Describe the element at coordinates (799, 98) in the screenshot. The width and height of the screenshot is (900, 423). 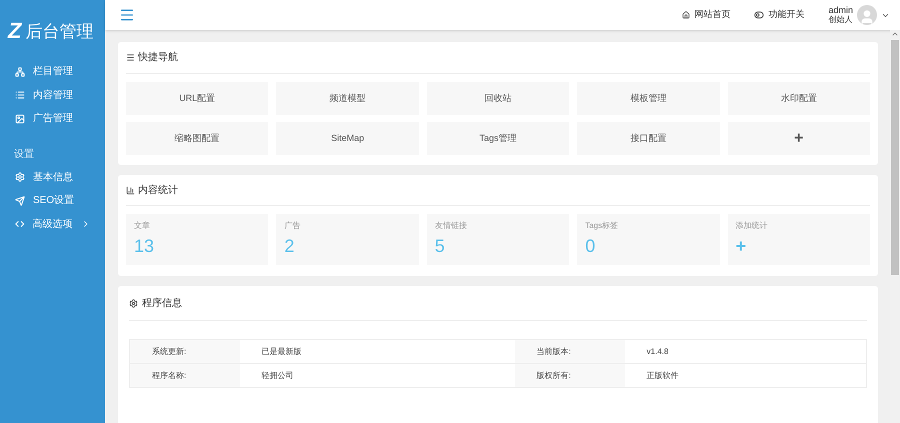
I see `nav-tile: 水印配置` at that location.